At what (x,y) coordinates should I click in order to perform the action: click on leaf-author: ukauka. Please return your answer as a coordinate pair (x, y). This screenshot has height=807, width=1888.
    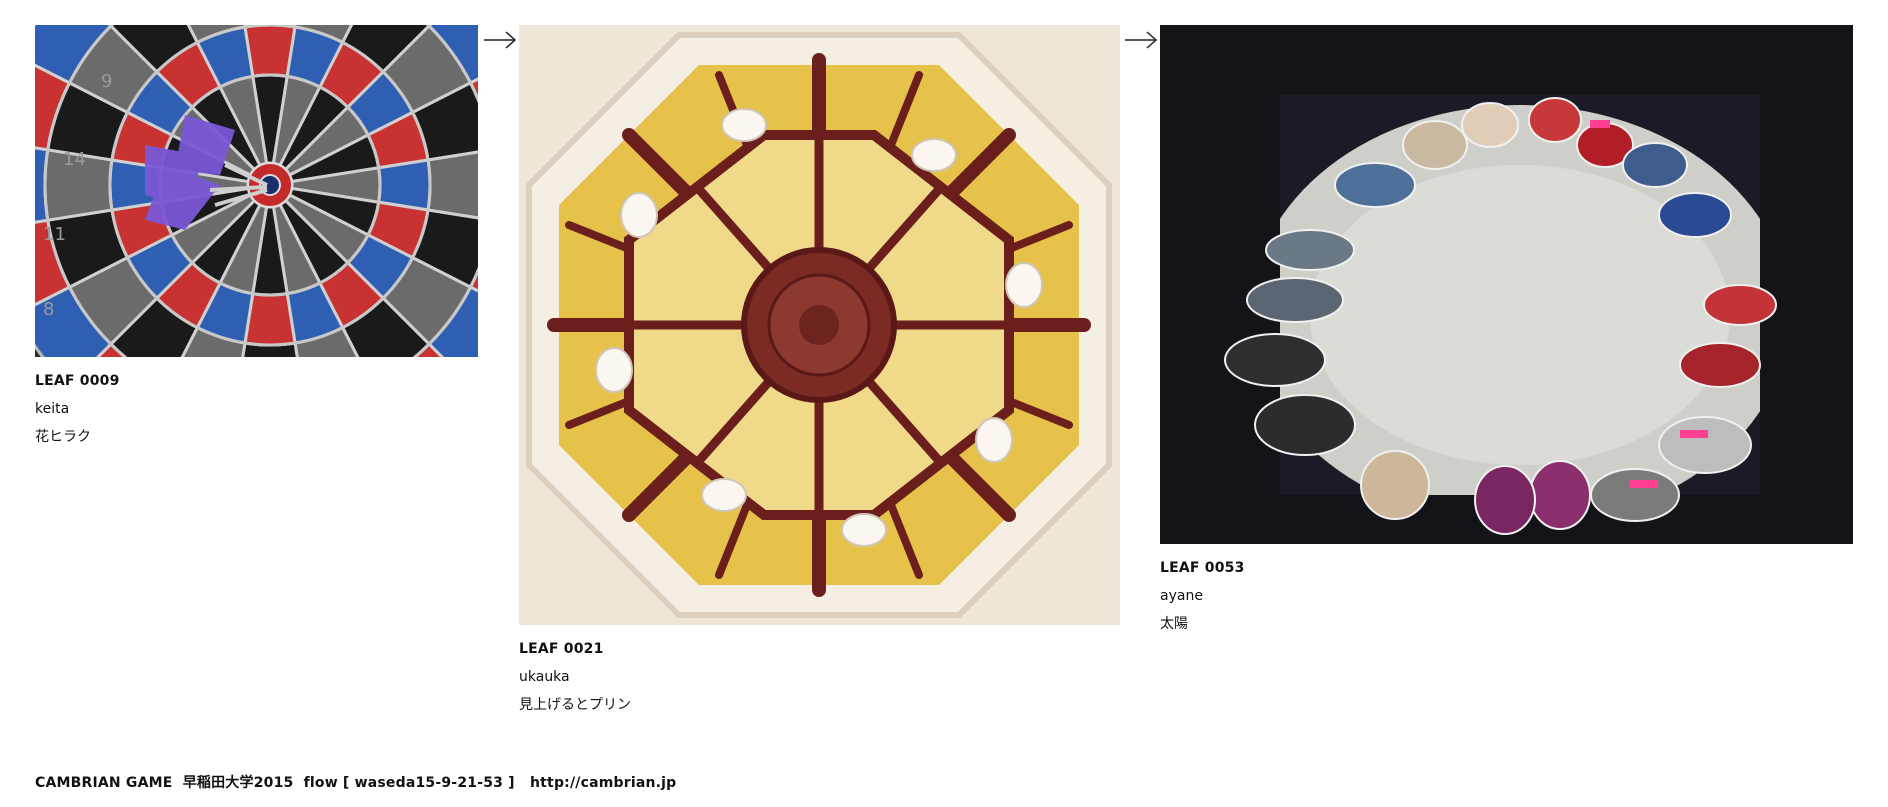
    Looking at the image, I should click on (819, 677).